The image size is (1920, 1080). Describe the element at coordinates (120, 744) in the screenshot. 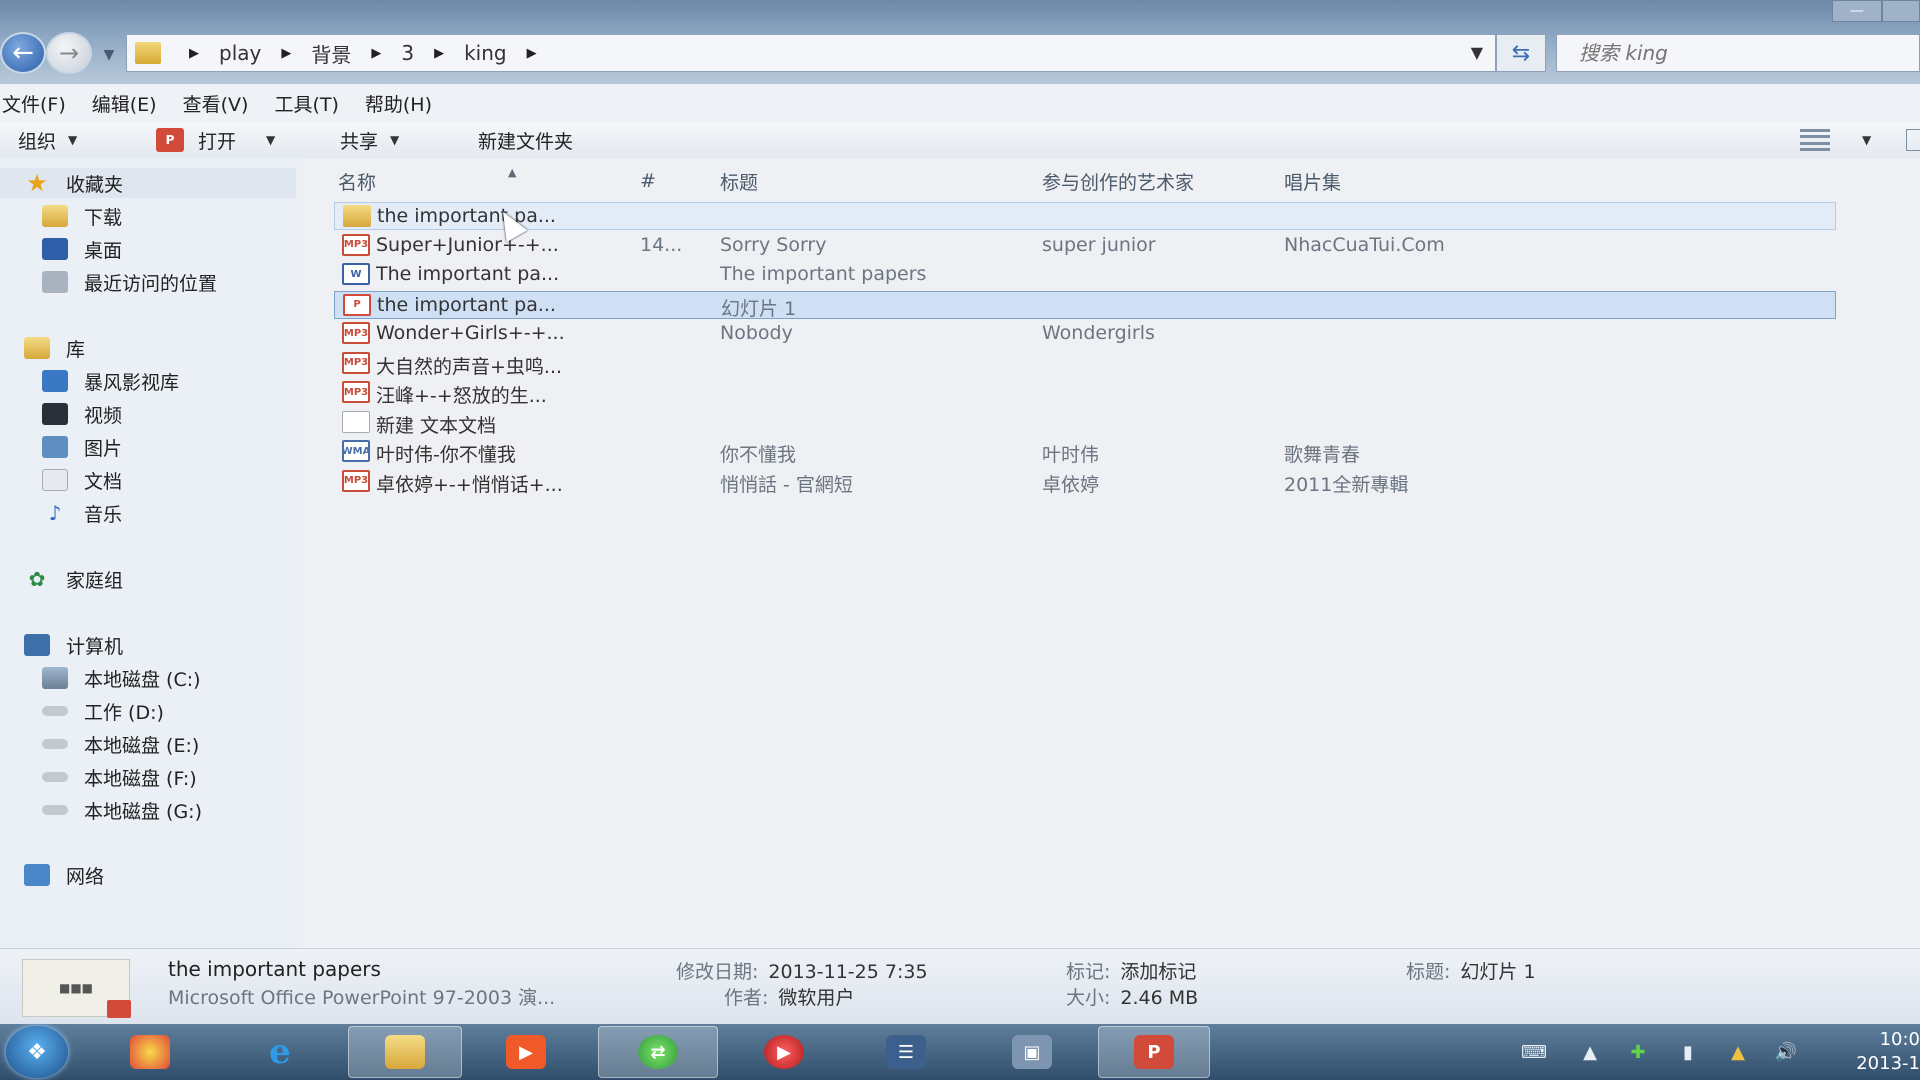

I see `nav-drive-e: 本地磁盘 (E:)` at that location.